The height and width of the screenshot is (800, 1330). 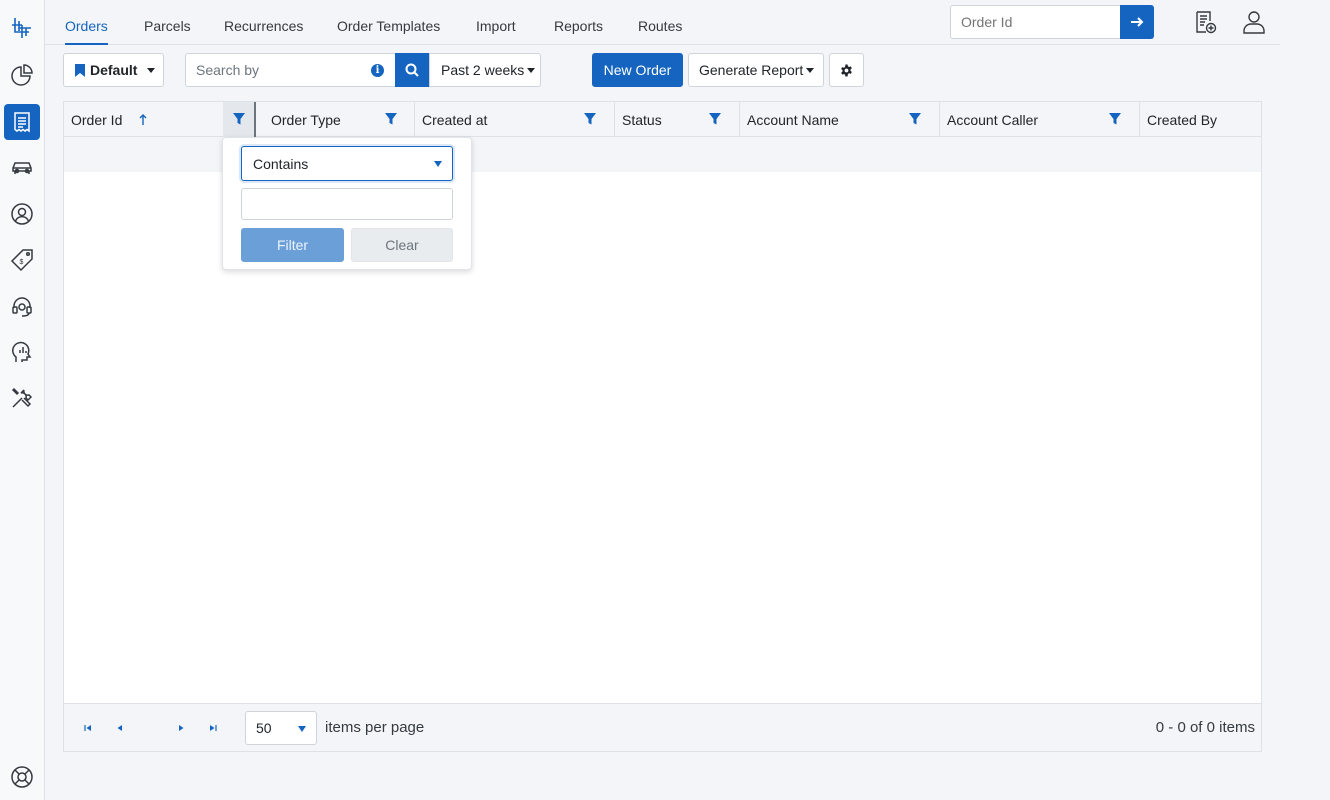 I want to click on column-header-order-type: Order Type, so click(x=339, y=119).